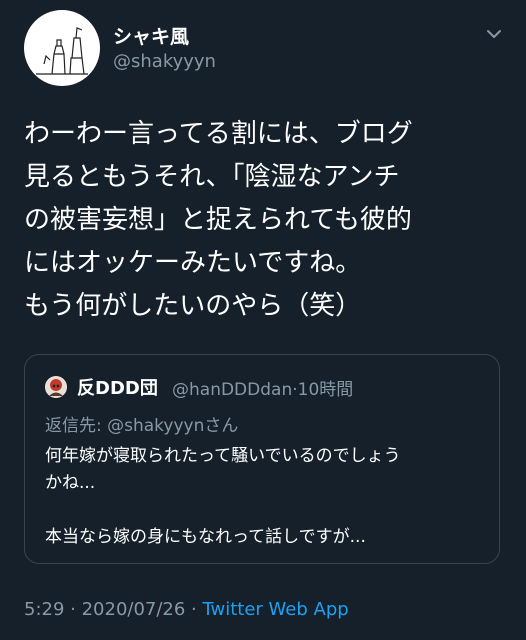 This screenshot has width=526, height=640. What do you see at coordinates (263, 390) in the screenshot?
I see `quoted-author-handle-time: @hanDDDdan·10時間` at bounding box center [263, 390].